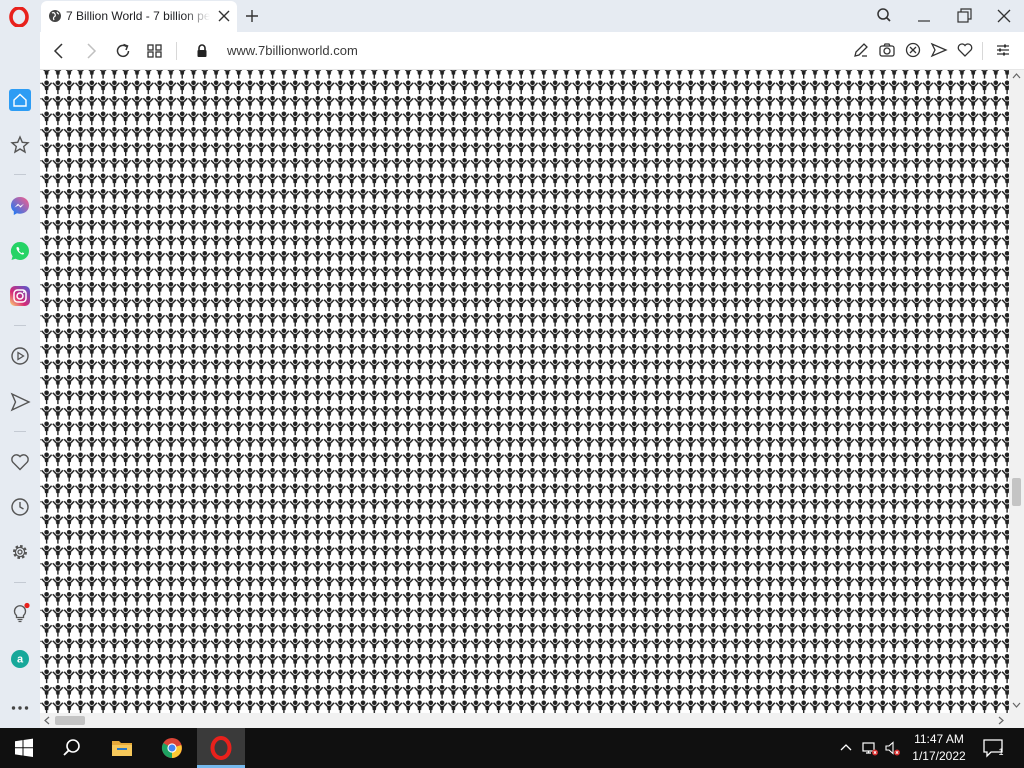 Image resolution: width=1024 pixels, height=768 pixels. Describe the element at coordinates (1003, 50) in the screenshot. I see `easy-setup-icon` at that location.